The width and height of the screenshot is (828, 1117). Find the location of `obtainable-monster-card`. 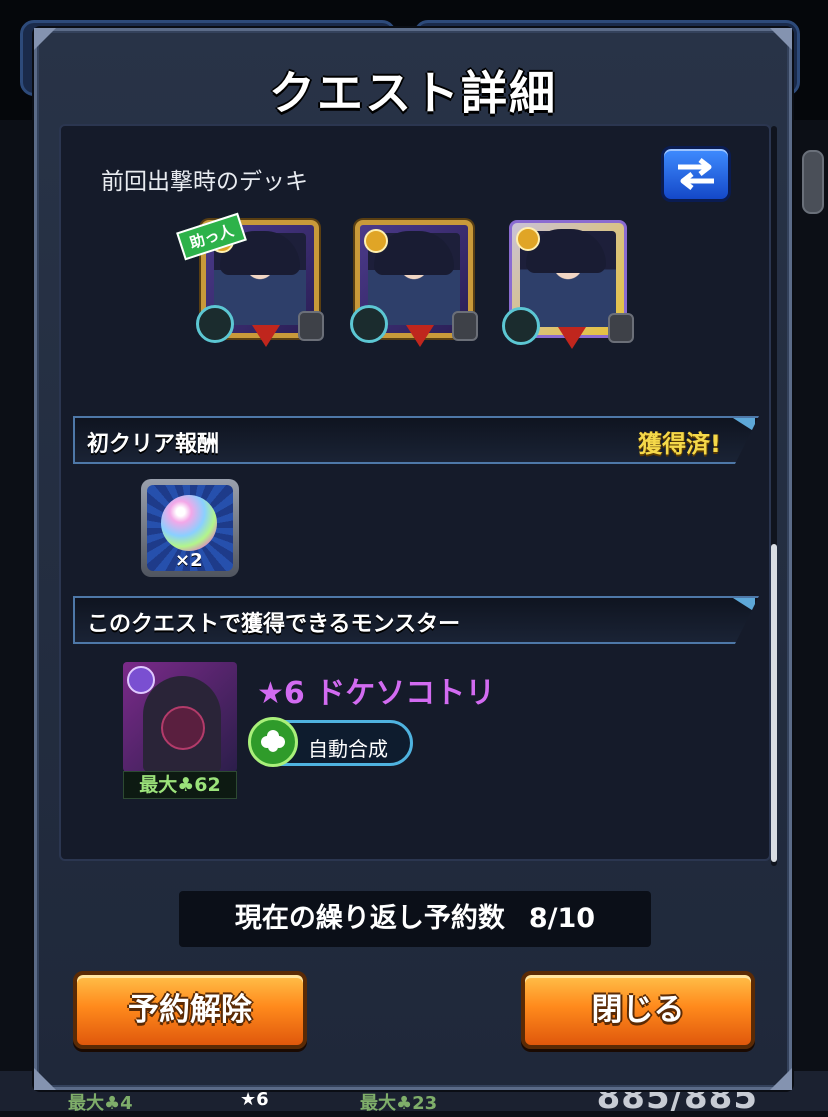

obtainable-monster-card is located at coordinates (180, 717).